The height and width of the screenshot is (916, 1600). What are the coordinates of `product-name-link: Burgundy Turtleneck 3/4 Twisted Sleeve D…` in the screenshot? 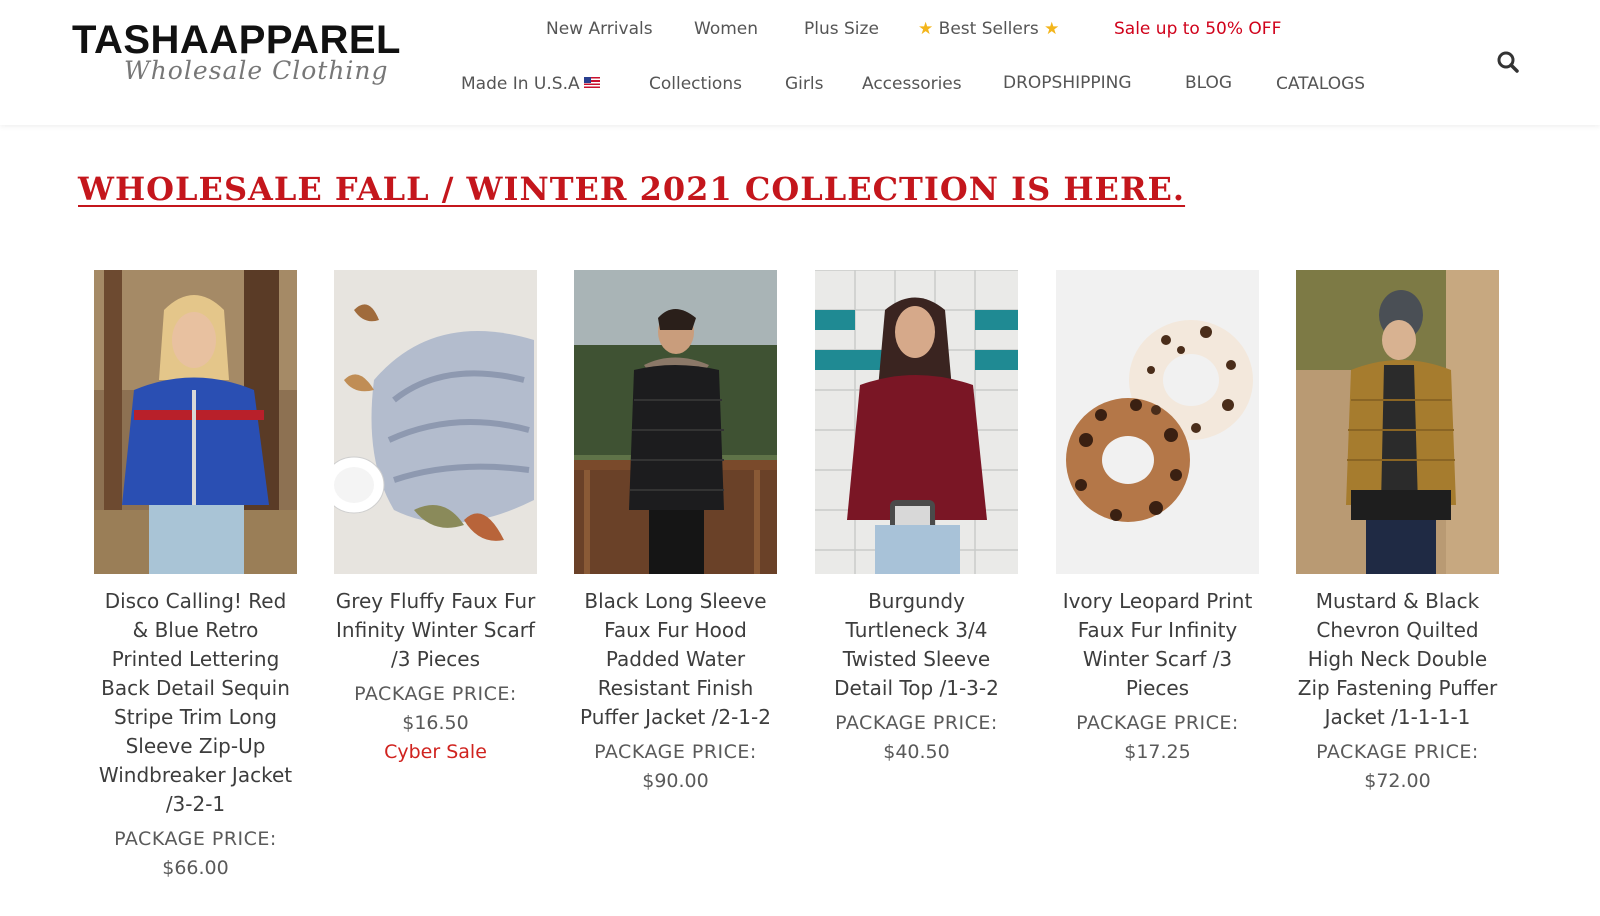 It's located at (916, 645).